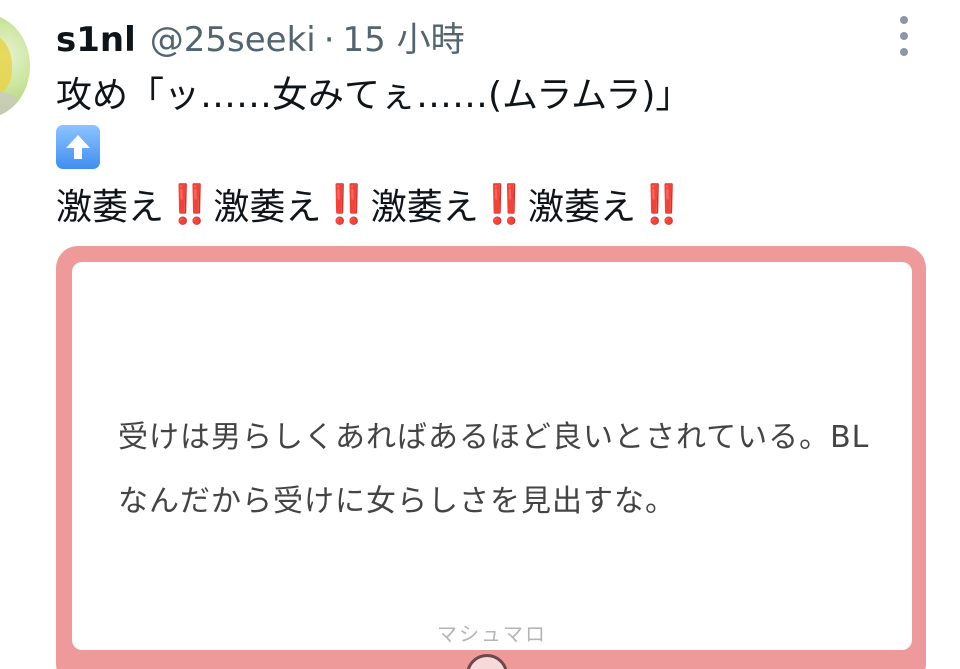 This screenshot has width=960, height=669. I want to click on timestamp: 15 小時, so click(404, 36).